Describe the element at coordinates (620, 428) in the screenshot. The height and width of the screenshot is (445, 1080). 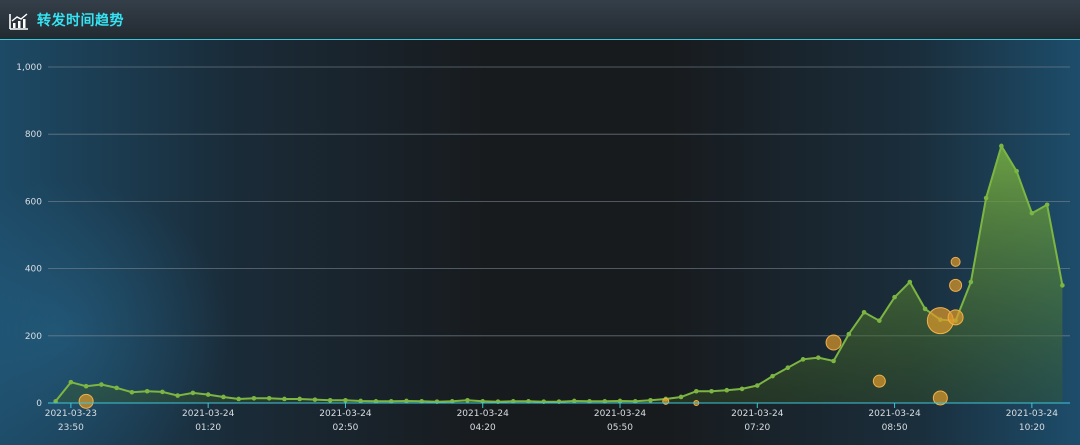
I see `x-tick-time: 05:50` at that location.